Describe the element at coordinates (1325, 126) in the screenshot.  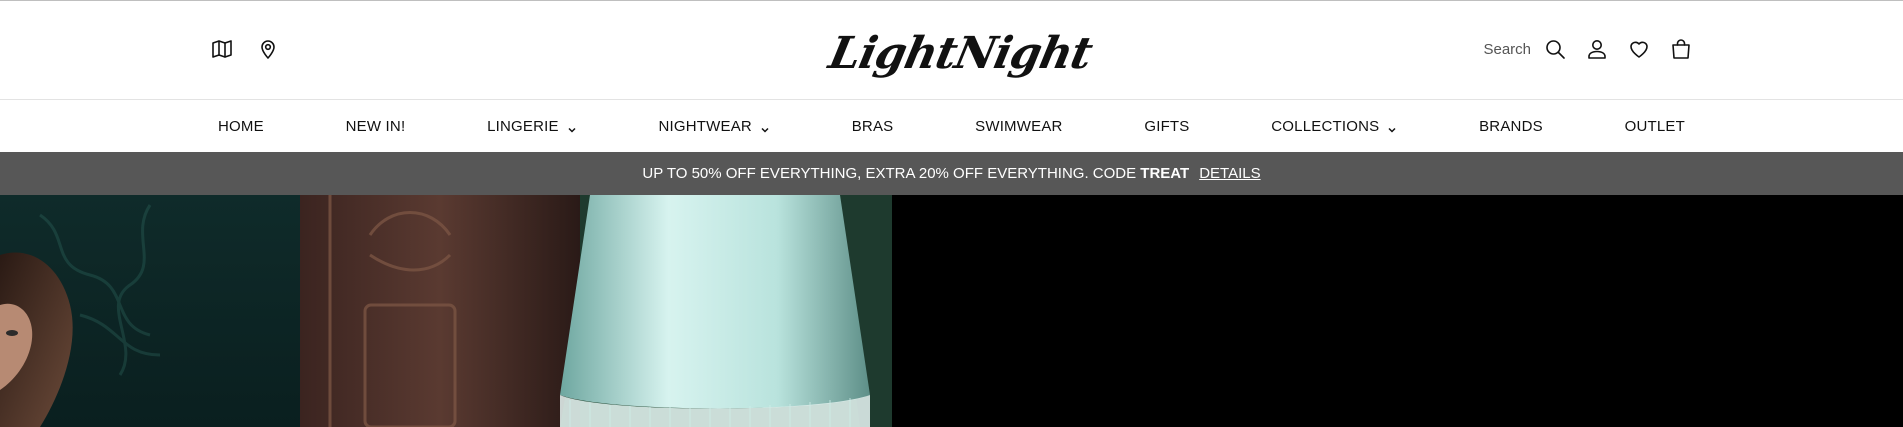
I see `nav-item-label: COLLECTIONS` at that location.